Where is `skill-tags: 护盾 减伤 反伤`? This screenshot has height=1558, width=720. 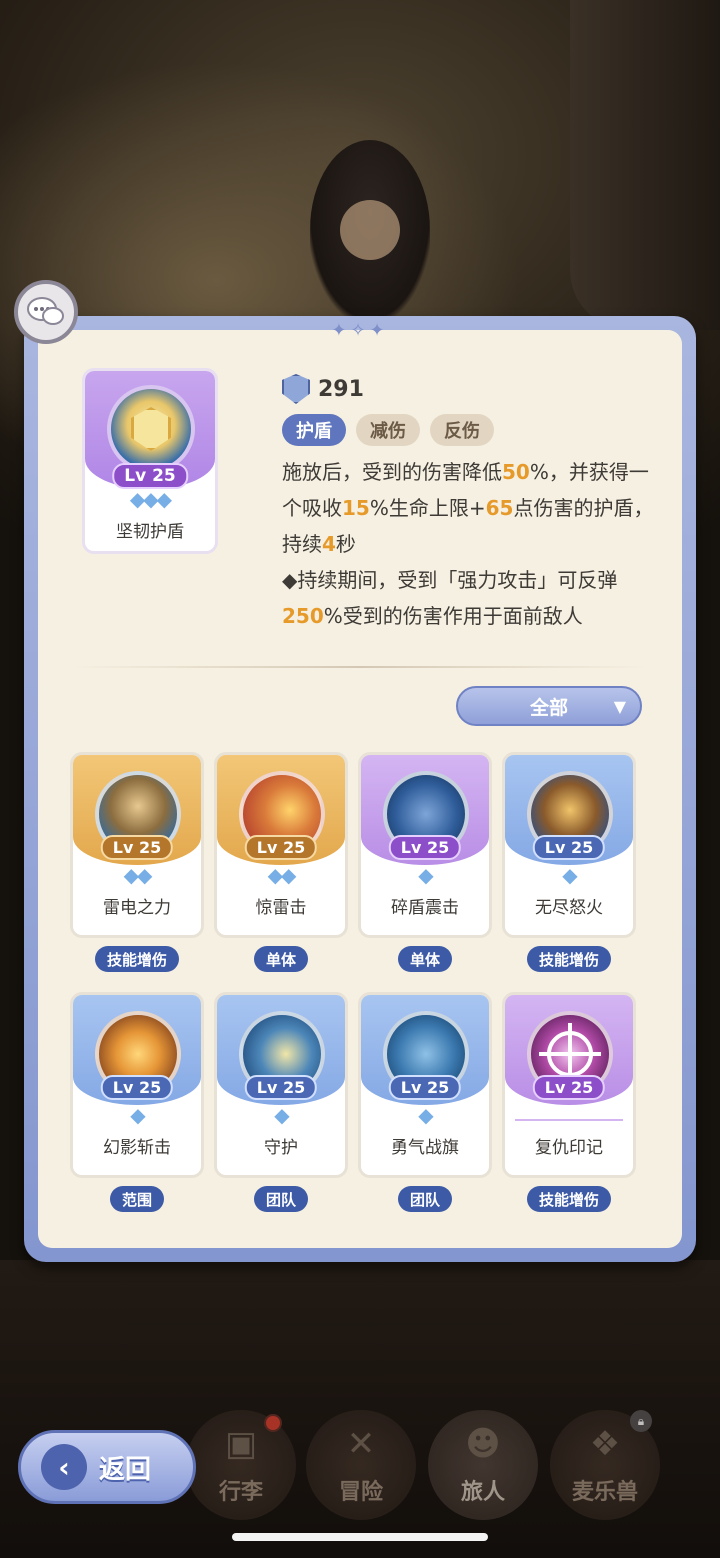 skill-tags: 护盾 减伤 反伤 is located at coordinates (388, 430).